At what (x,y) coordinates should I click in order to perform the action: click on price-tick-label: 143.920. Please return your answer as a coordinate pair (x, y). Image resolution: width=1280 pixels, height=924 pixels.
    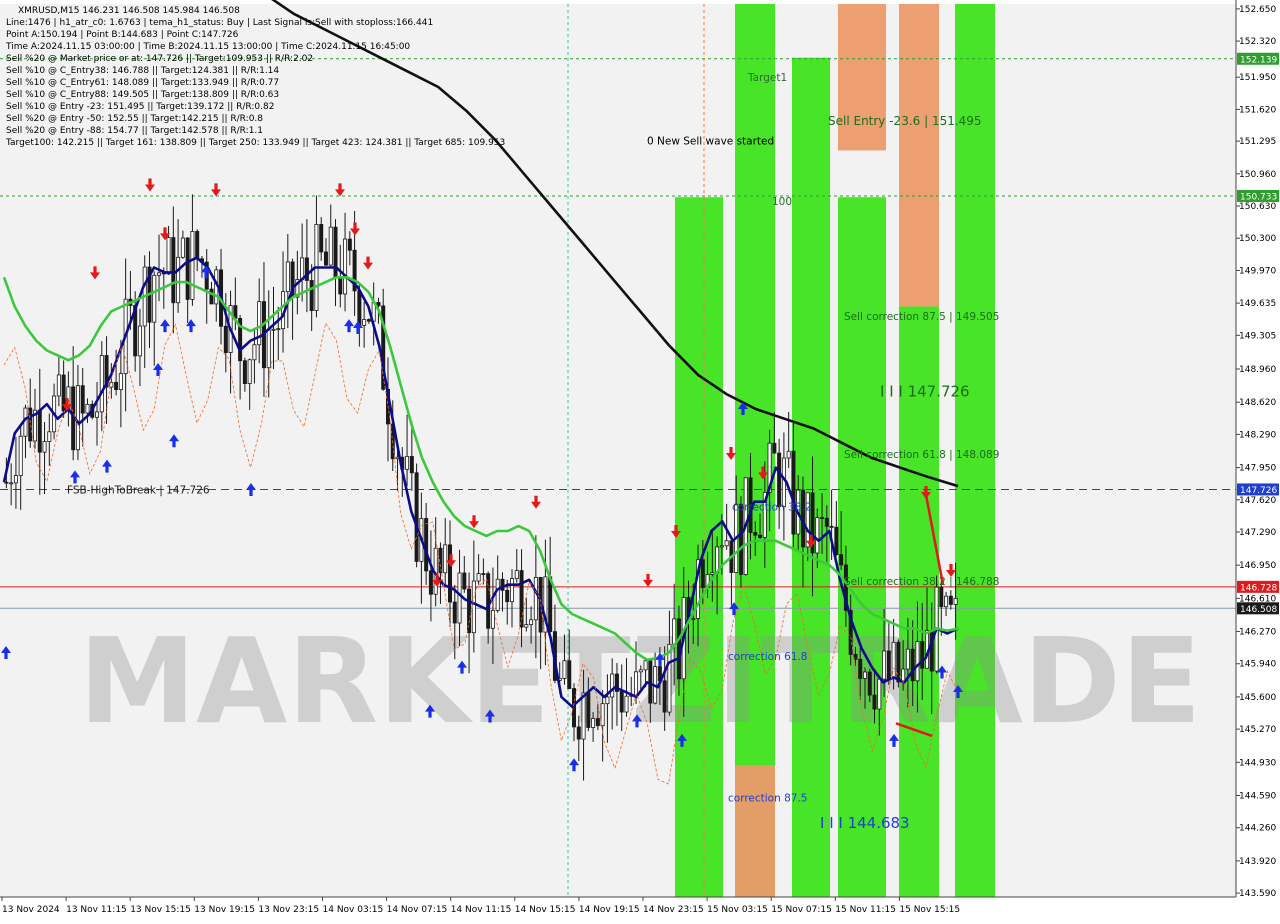
    Looking at the image, I should click on (1257, 862).